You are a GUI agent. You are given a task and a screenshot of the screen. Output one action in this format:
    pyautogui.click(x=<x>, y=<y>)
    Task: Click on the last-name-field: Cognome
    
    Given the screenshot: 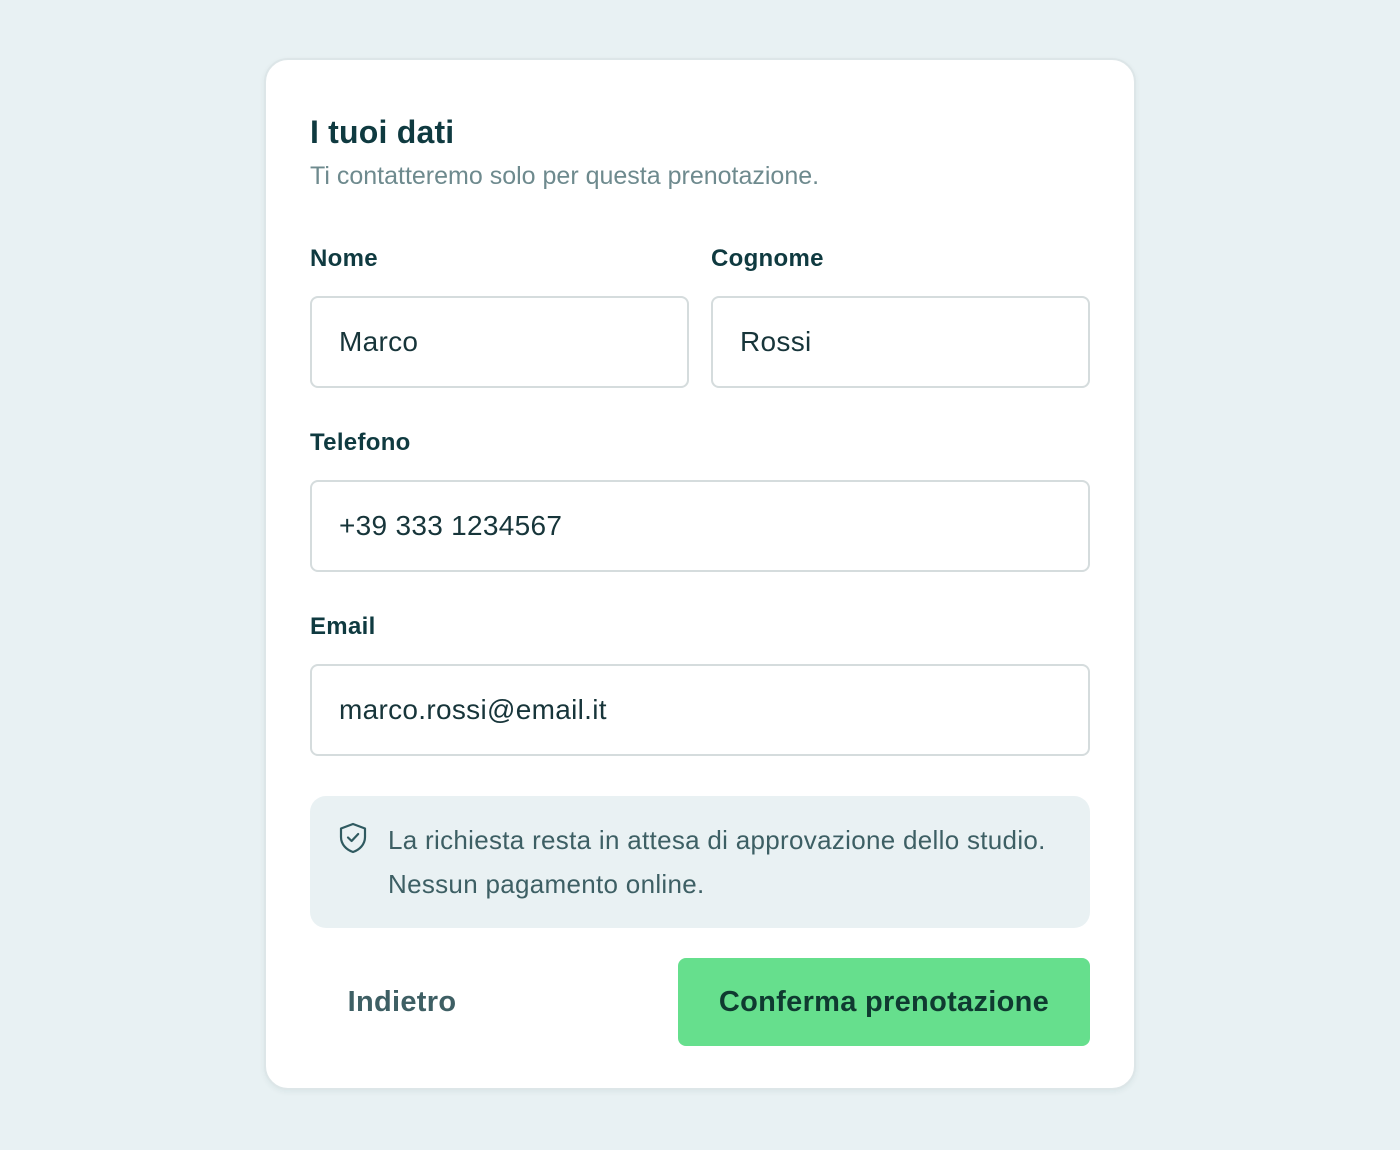 What is the action you would take?
    pyautogui.click(x=900, y=316)
    